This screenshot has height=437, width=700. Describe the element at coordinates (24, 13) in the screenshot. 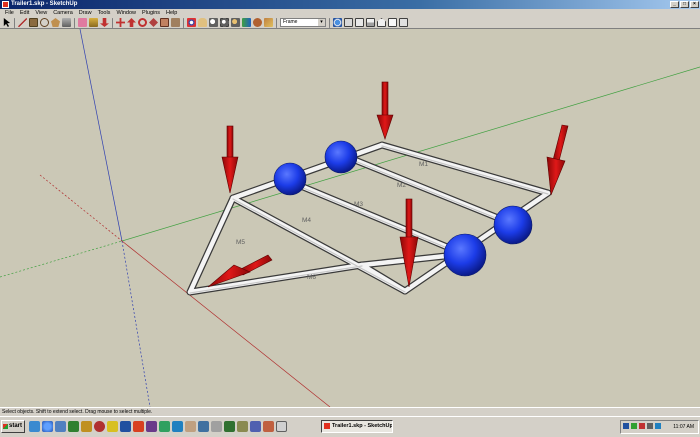

I see `menu-edit: Edit` at that location.